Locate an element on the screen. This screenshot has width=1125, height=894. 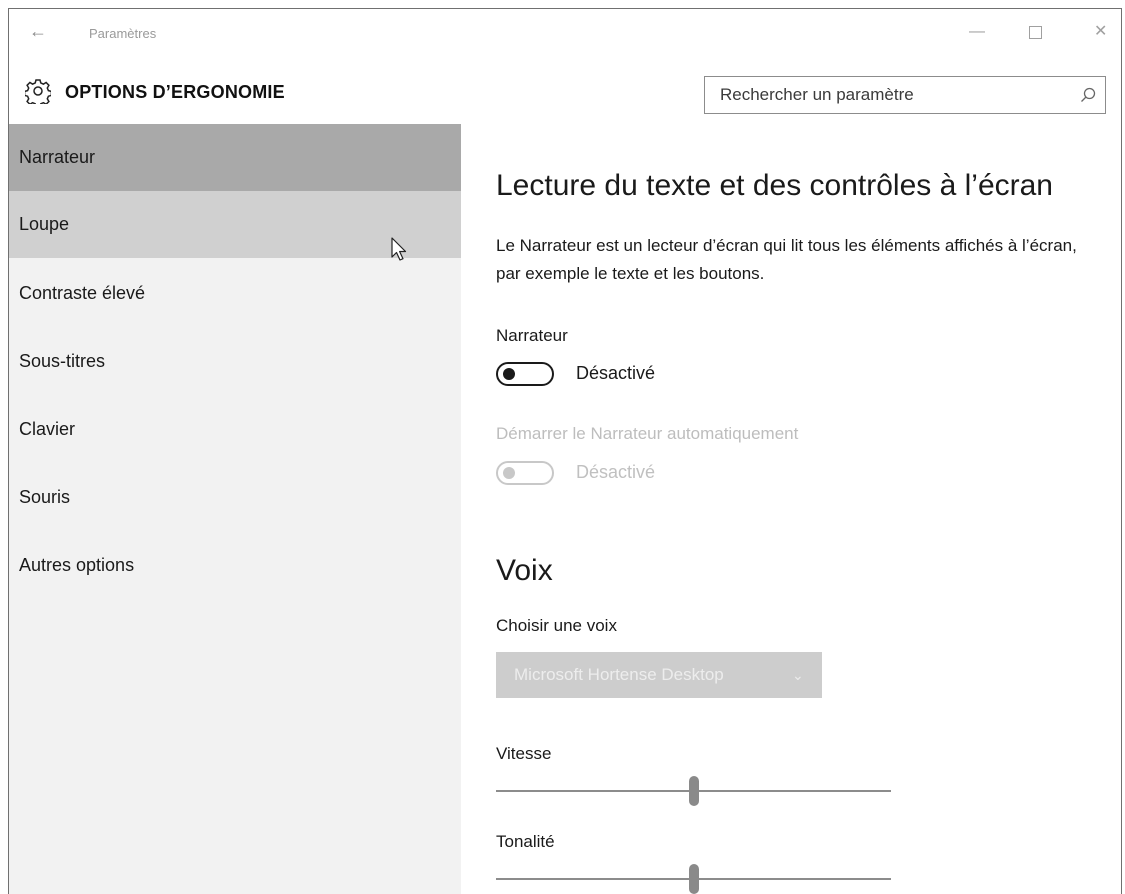
speed-slider is located at coordinates (693, 791).